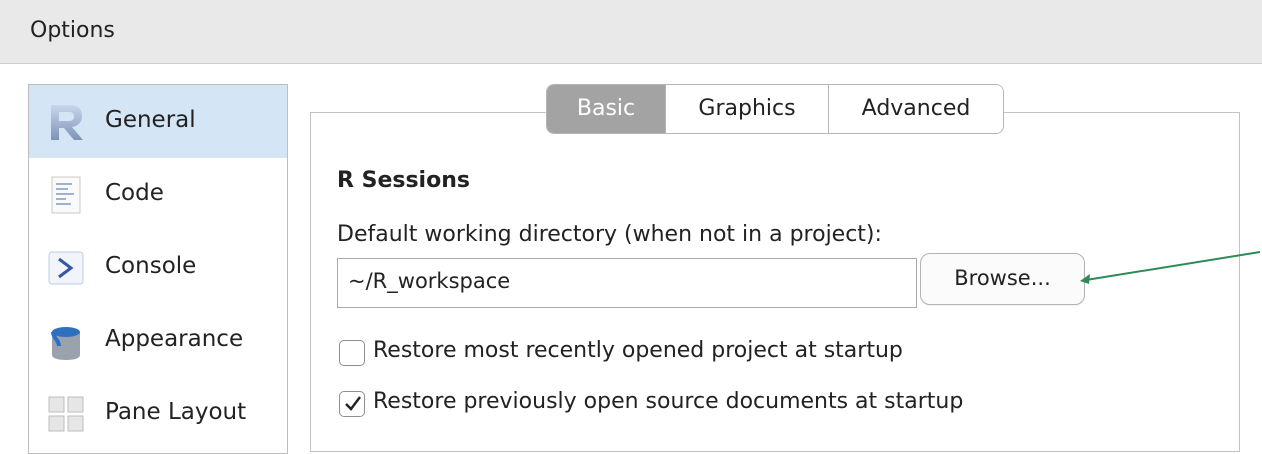 The image size is (1262, 454). What do you see at coordinates (176, 412) in the screenshot?
I see `sidebar-item-label: Pane Layout` at bounding box center [176, 412].